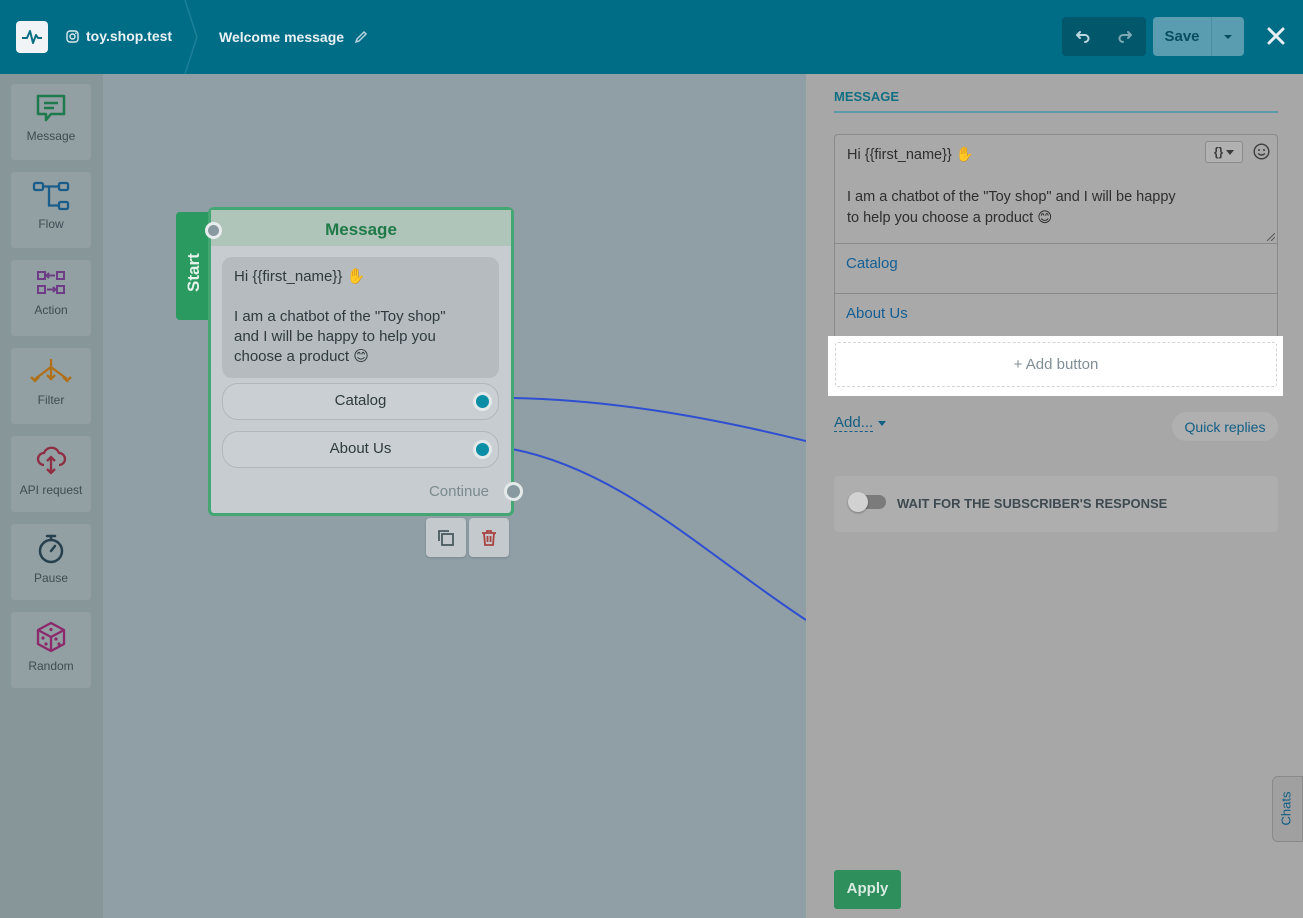  Describe the element at coordinates (866, 96) in the screenshot. I see `tab-message: MESSAGE` at that location.